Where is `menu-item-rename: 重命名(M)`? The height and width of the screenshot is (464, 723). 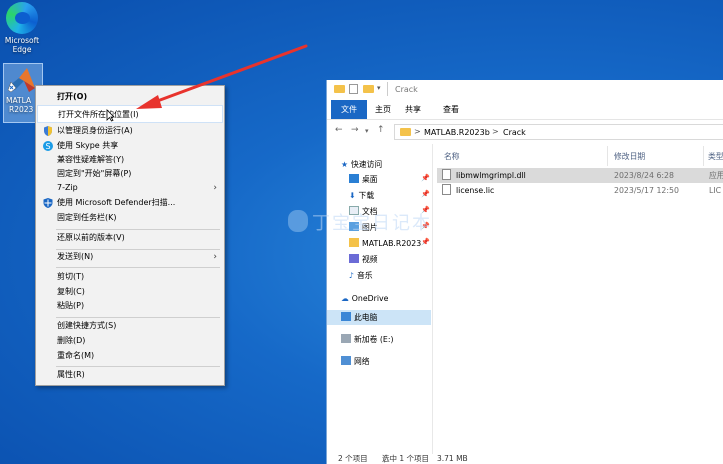
menu-item-rename: 重命名(M) is located at coordinates (130, 356).